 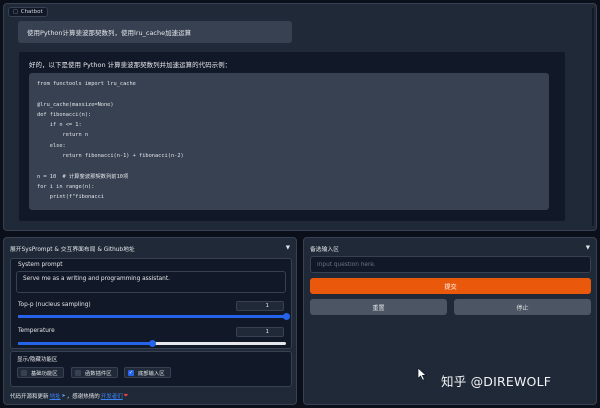 What do you see at coordinates (450, 286) in the screenshot?
I see `submit-button: 提交` at bounding box center [450, 286].